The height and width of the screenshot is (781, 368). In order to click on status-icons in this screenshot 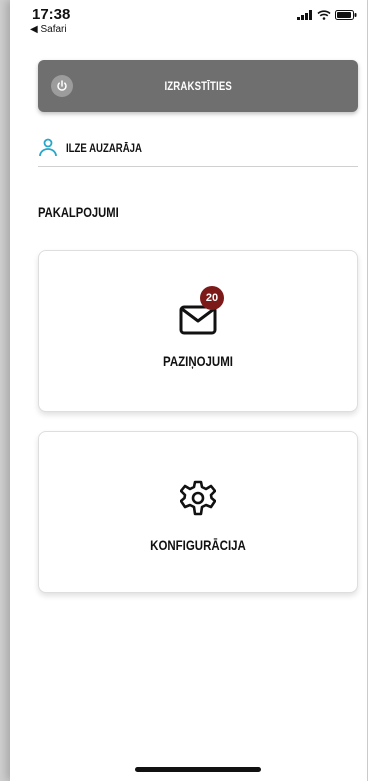, I will do `click(327, 15)`.